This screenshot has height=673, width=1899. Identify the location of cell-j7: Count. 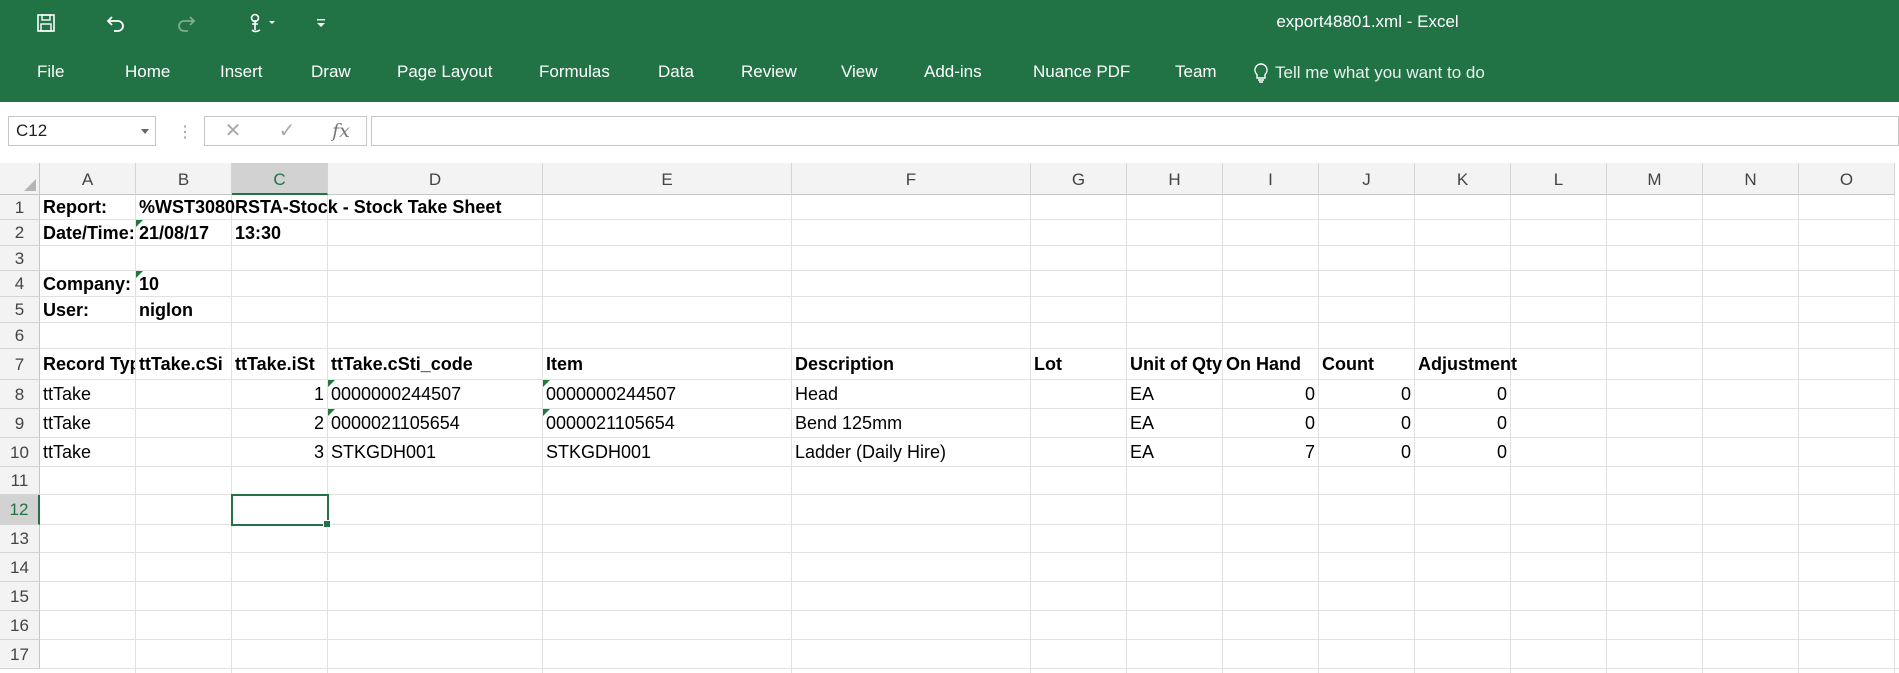
(1366, 364).